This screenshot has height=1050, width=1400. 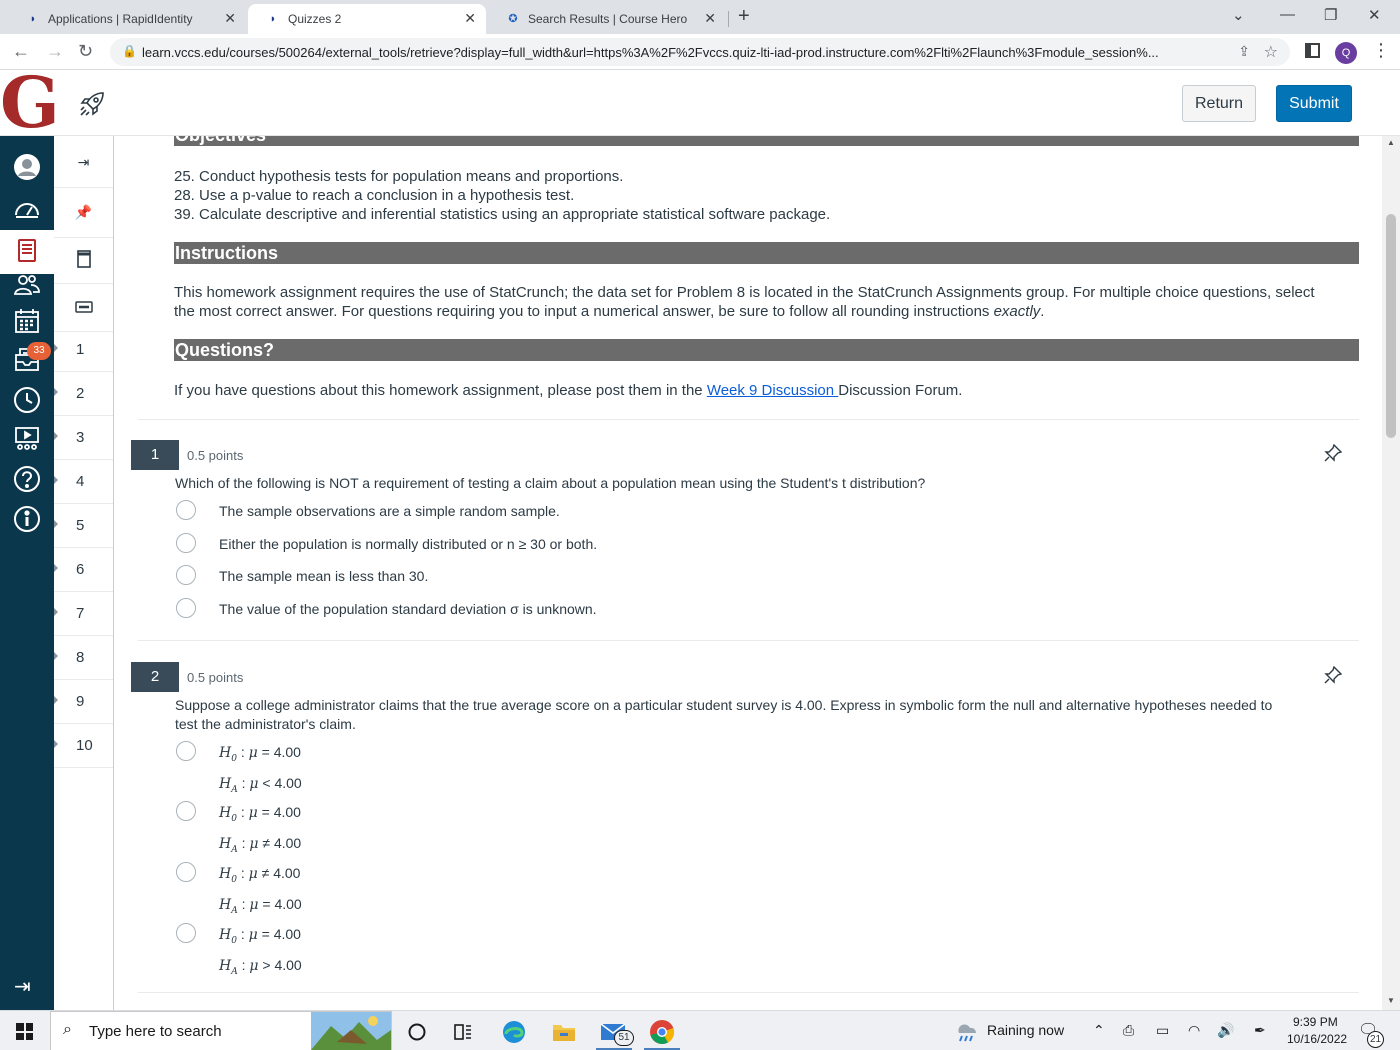 I want to click on groups-icon, so click(x=27, y=285).